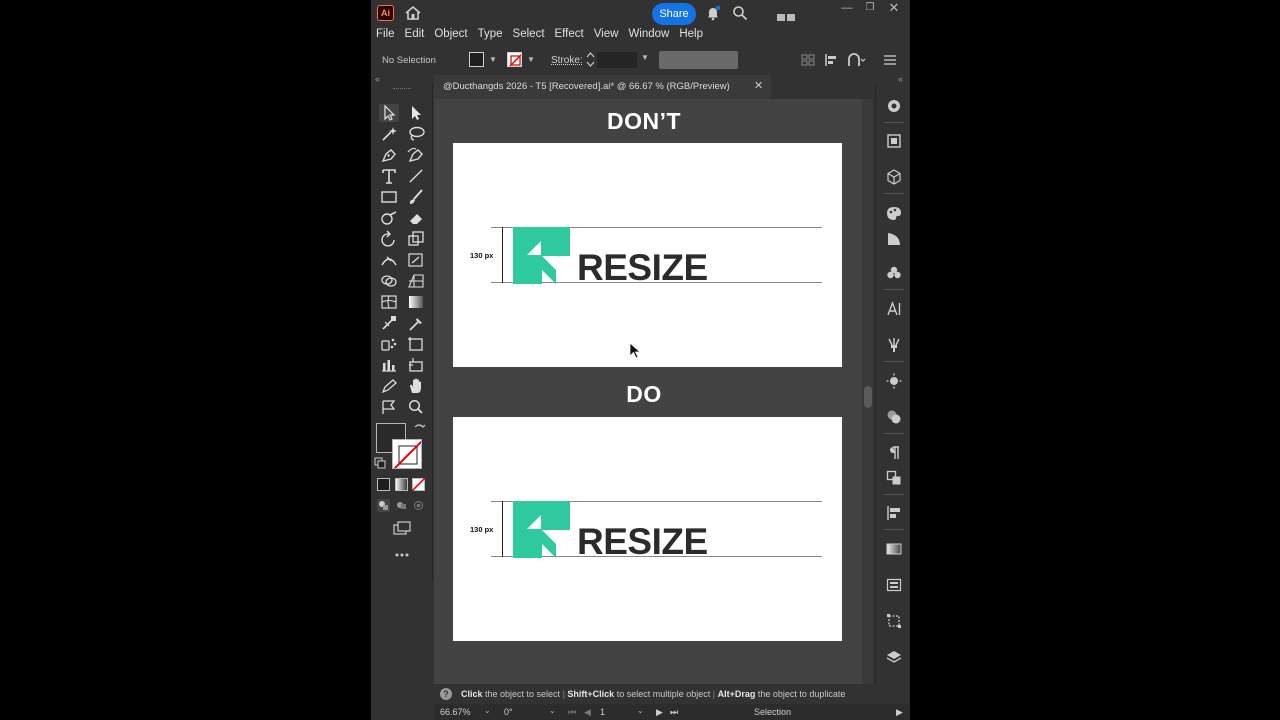 This screenshot has width=1280, height=720. Describe the element at coordinates (416, 176) in the screenshot. I see `line-segment-tool-icon` at that location.